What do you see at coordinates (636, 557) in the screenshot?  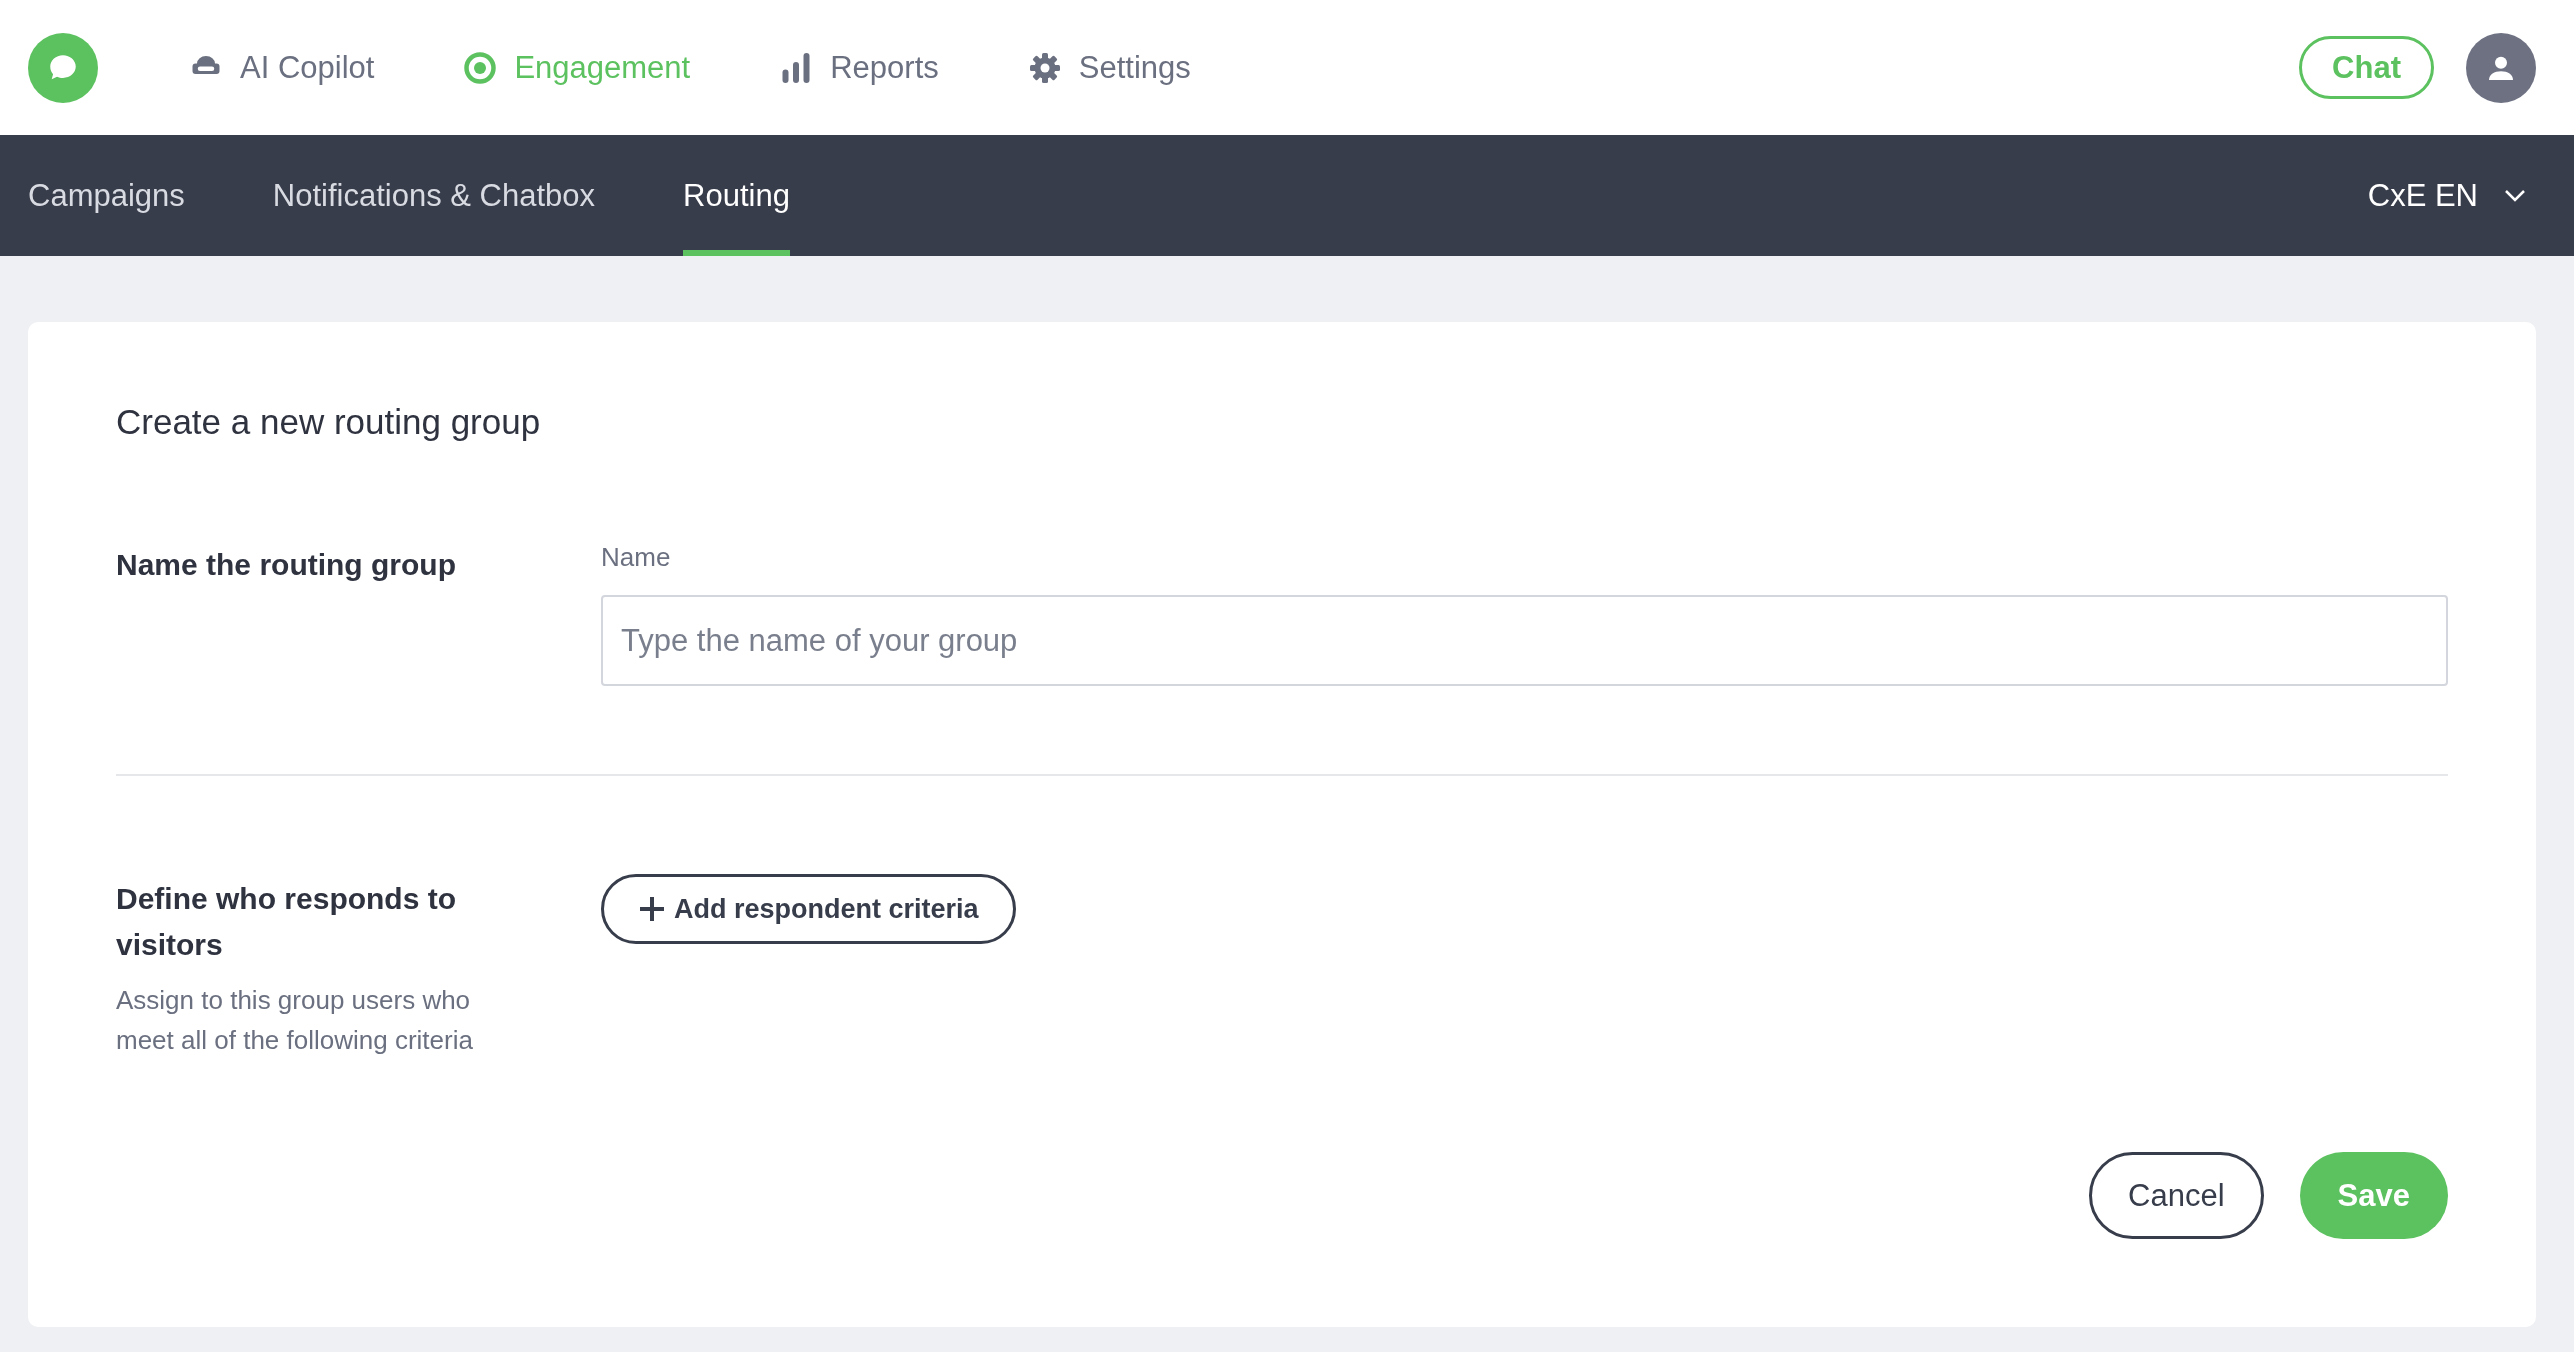 I see `field-label: Name` at bounding box center [636, 557].